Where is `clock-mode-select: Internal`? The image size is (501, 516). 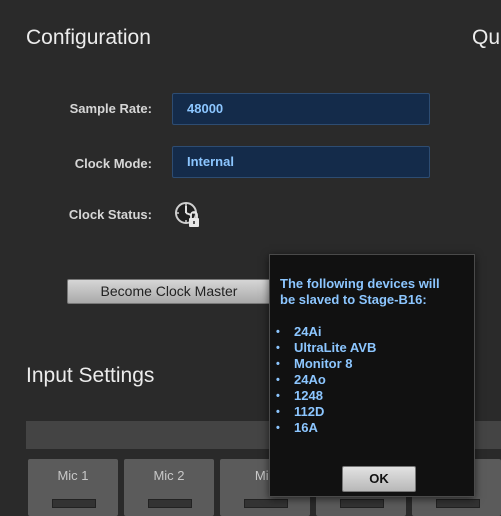
clock-mode-select: Internal is located at coordinates (301, 162).